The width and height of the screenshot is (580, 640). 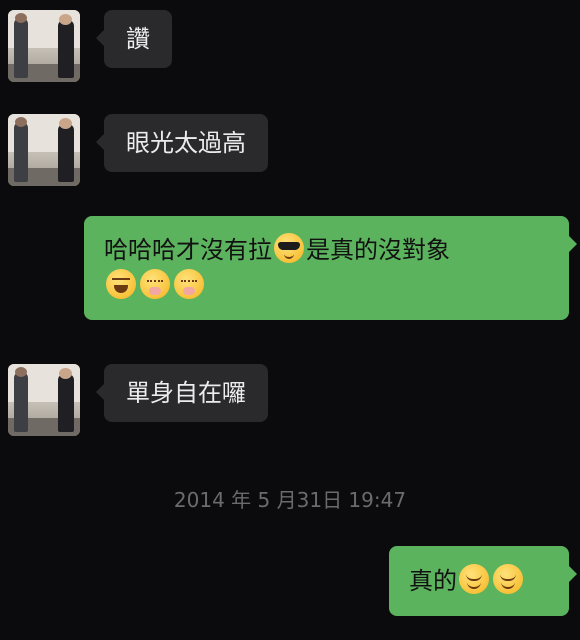 What do you see at coordinates (326, 286) in the screenshot?
I see `message-line` at bounding box center [326, 286].